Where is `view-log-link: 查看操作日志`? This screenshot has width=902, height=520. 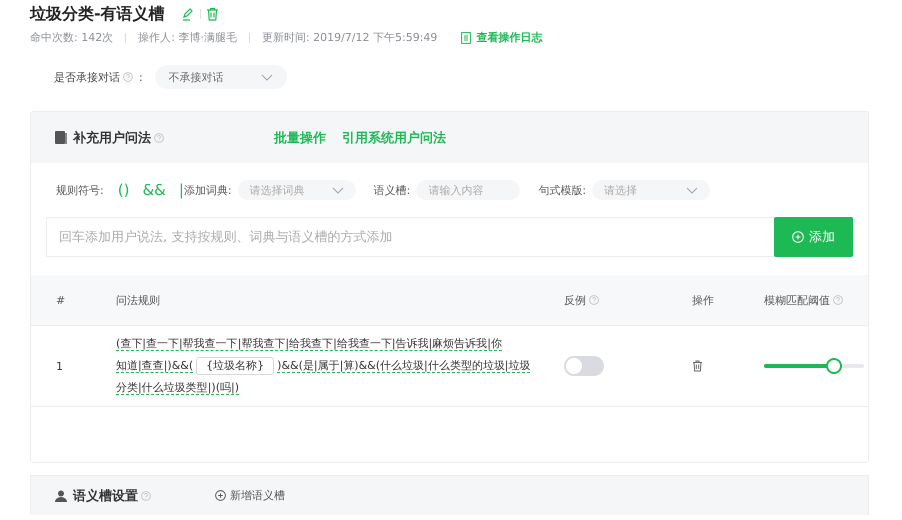 view-log-link: 查看操作日志 is located at coordinates (501, 37).